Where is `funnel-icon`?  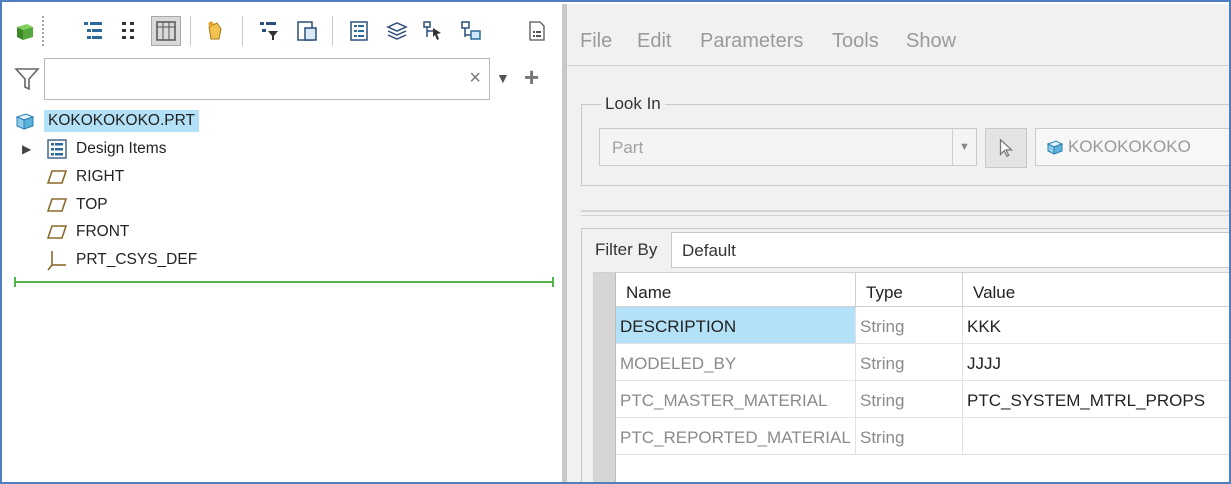 funnel-icon is located at coordinates (27, 79).